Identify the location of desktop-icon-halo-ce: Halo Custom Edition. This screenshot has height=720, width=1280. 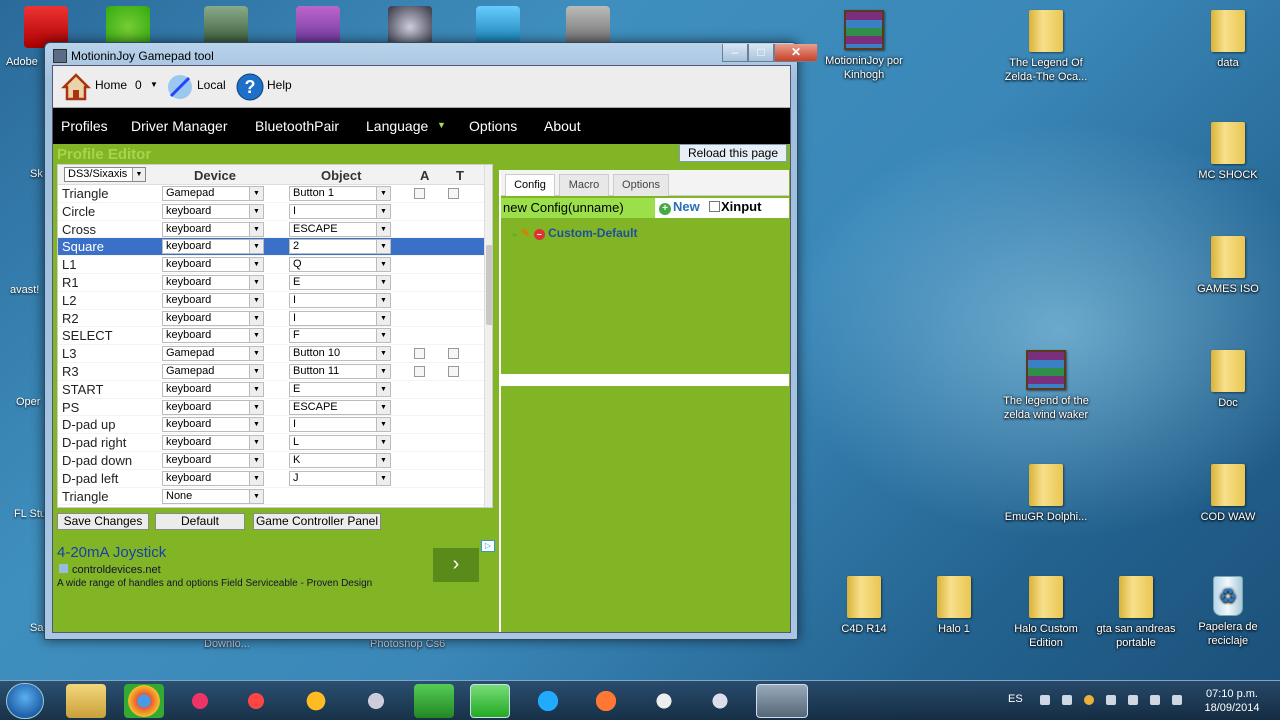
(1046, 613).